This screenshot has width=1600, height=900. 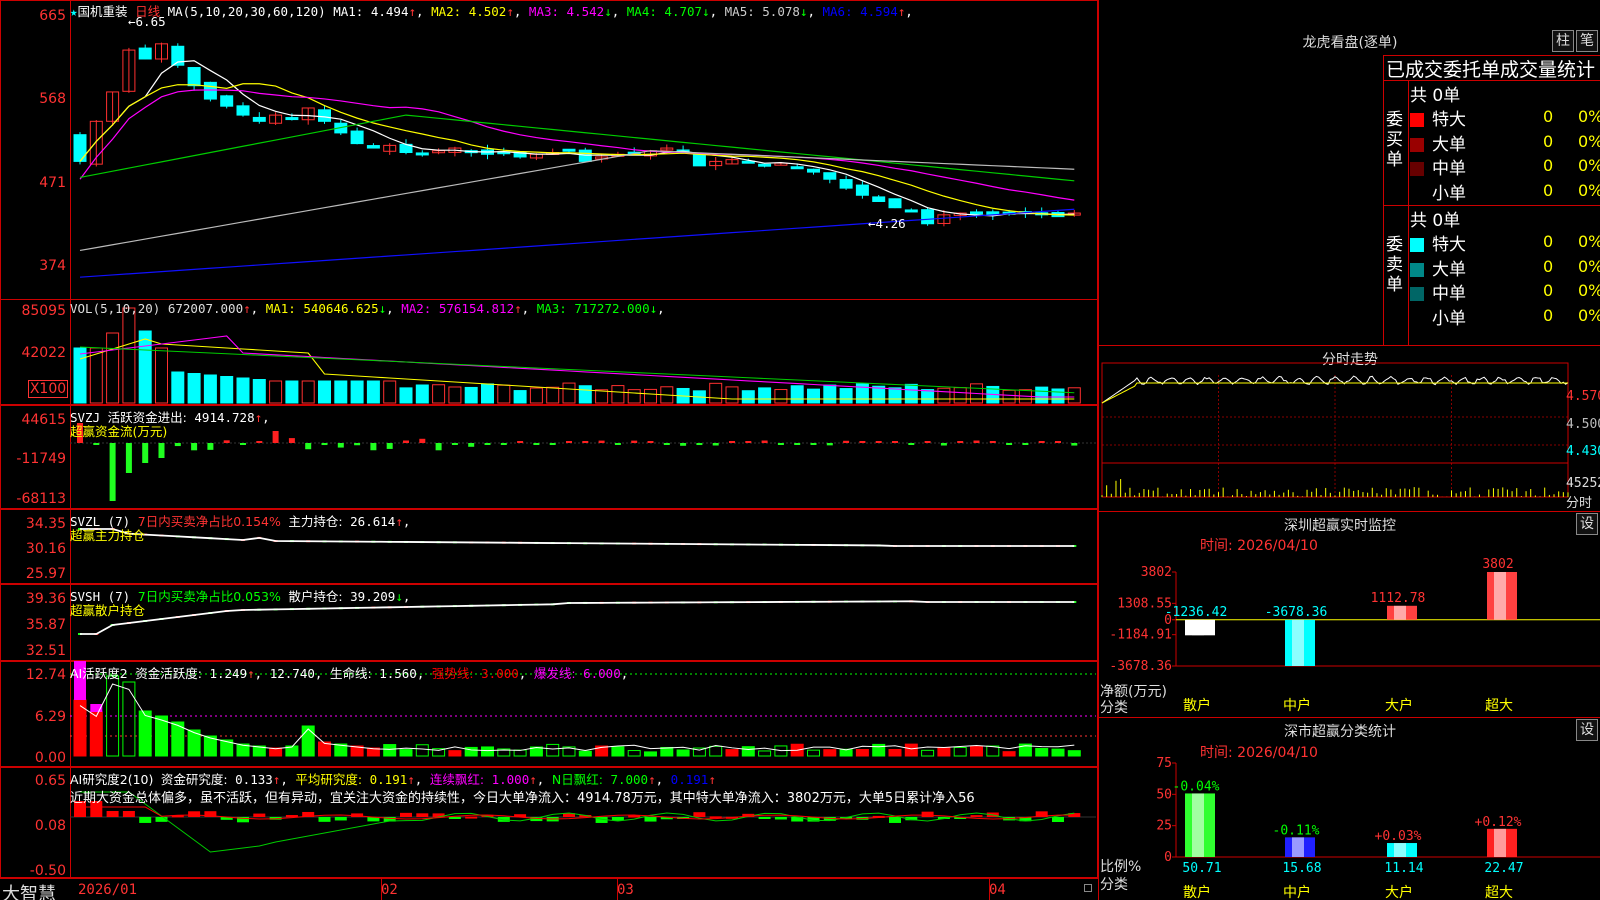 I want to click on y-tick: 3802, so click(x=1156, y=572).